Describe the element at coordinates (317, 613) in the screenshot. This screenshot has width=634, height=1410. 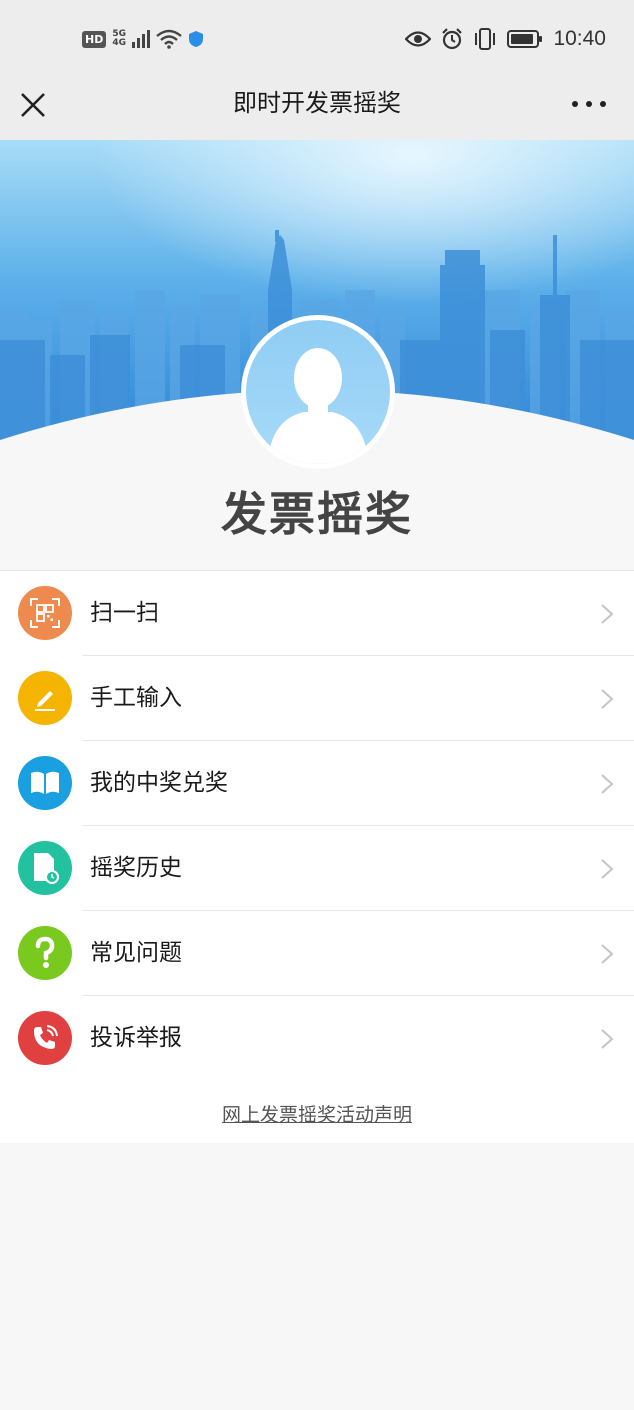
I see `menu-item-scan: 扫一扫` at that location.